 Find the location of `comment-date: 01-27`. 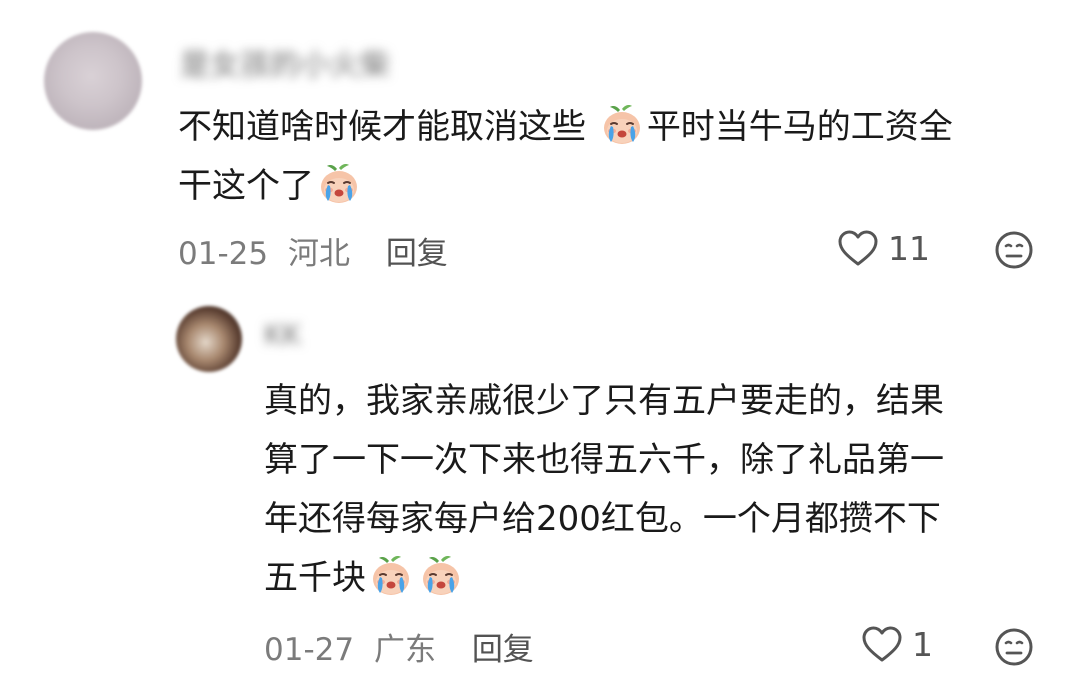

comment-date: 01-27 is located at coordinates (309, 650).